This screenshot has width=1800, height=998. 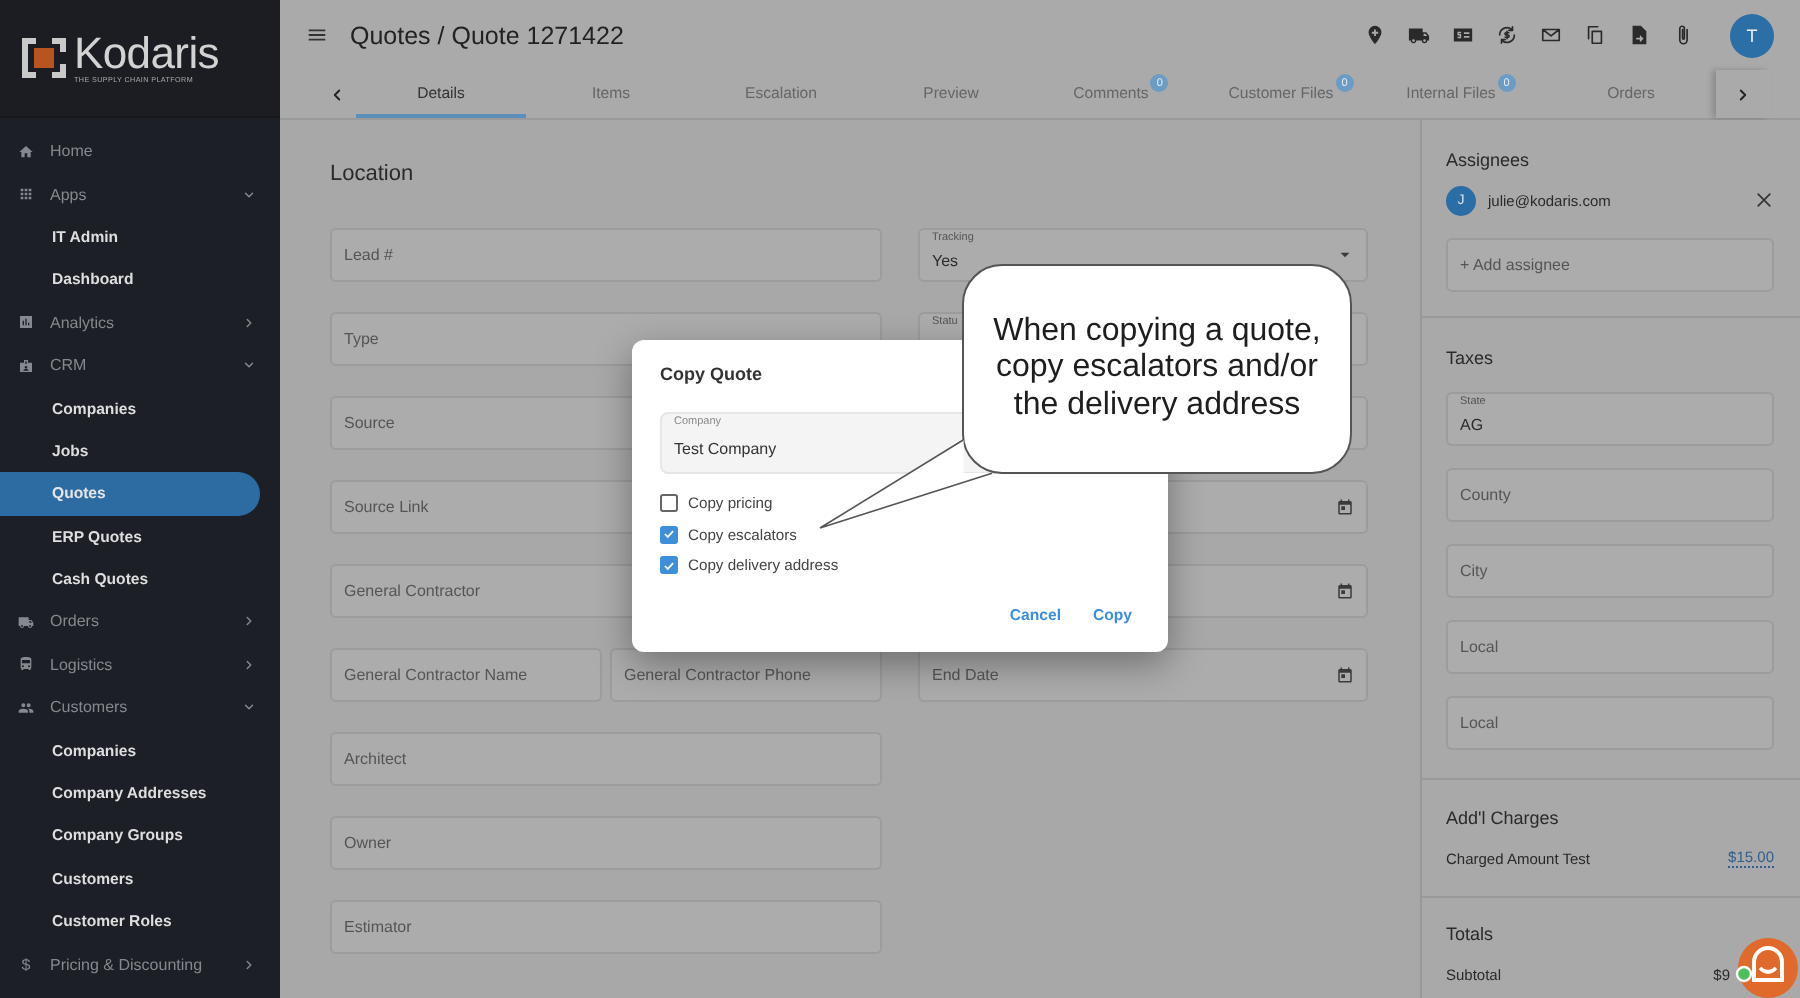 What do you see at coordinates (373, 174) in the screenshot?
I see `section-heading: Location` at bounding box center [373, 174].